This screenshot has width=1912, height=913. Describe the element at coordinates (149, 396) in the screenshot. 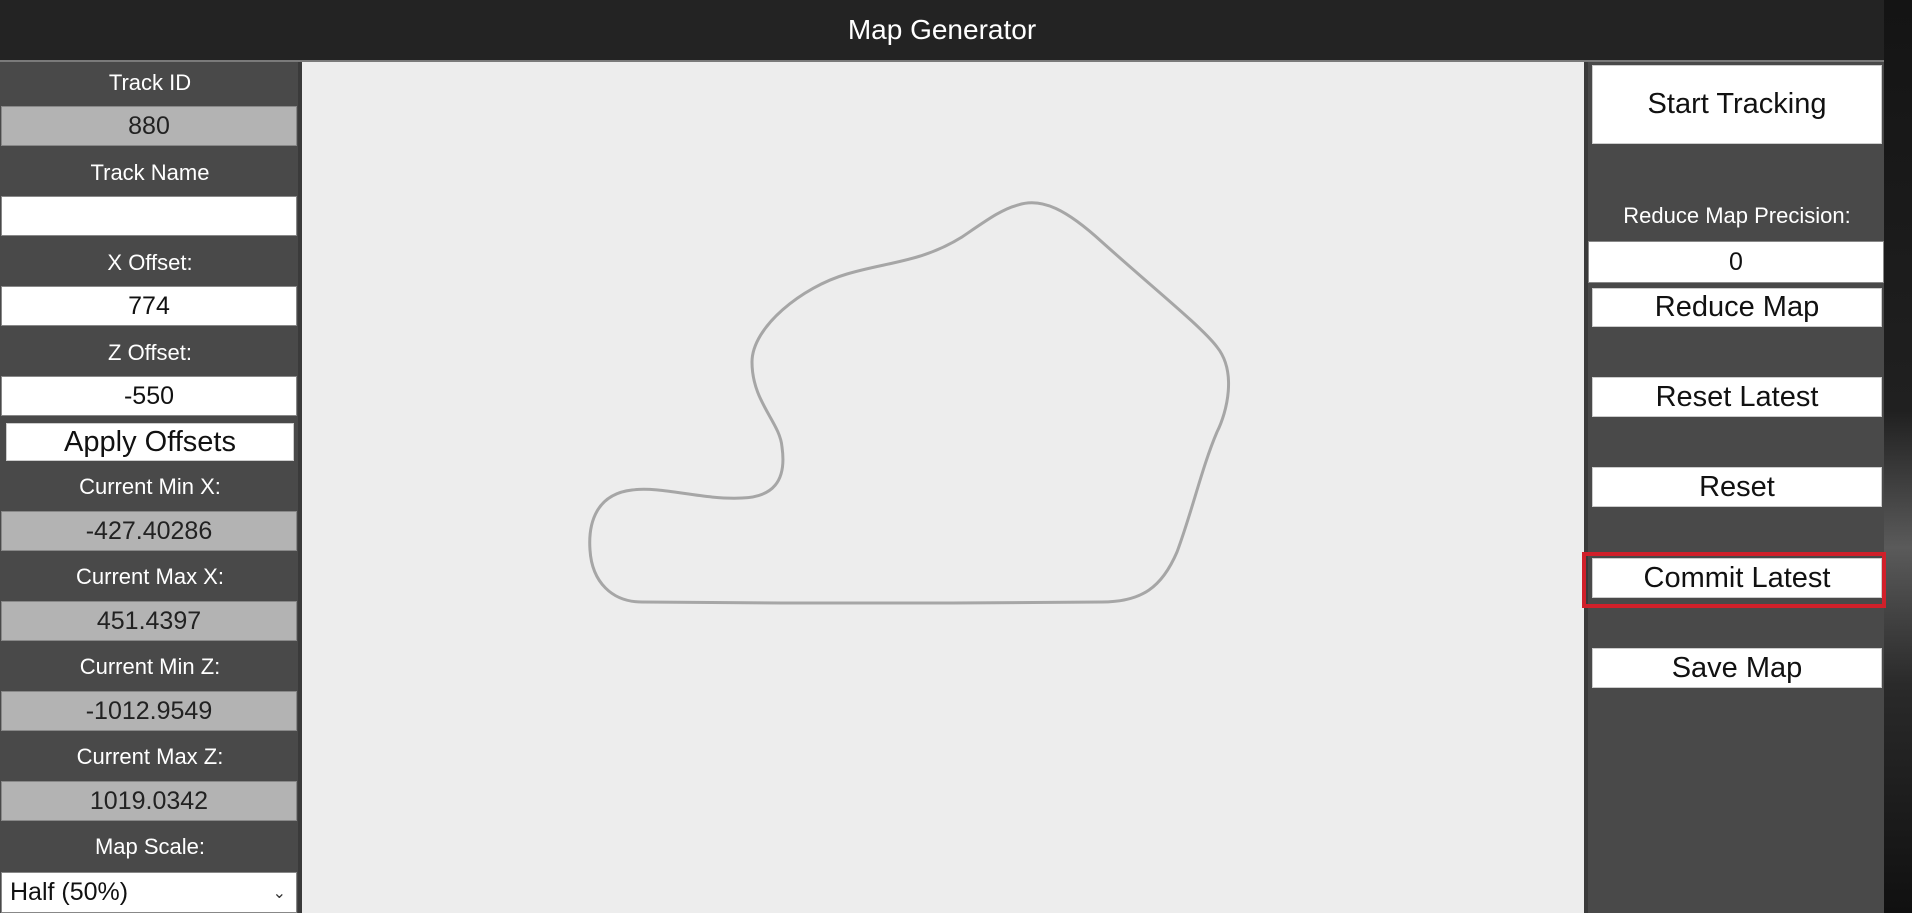

I see `z-offset-input: -550` at that location.